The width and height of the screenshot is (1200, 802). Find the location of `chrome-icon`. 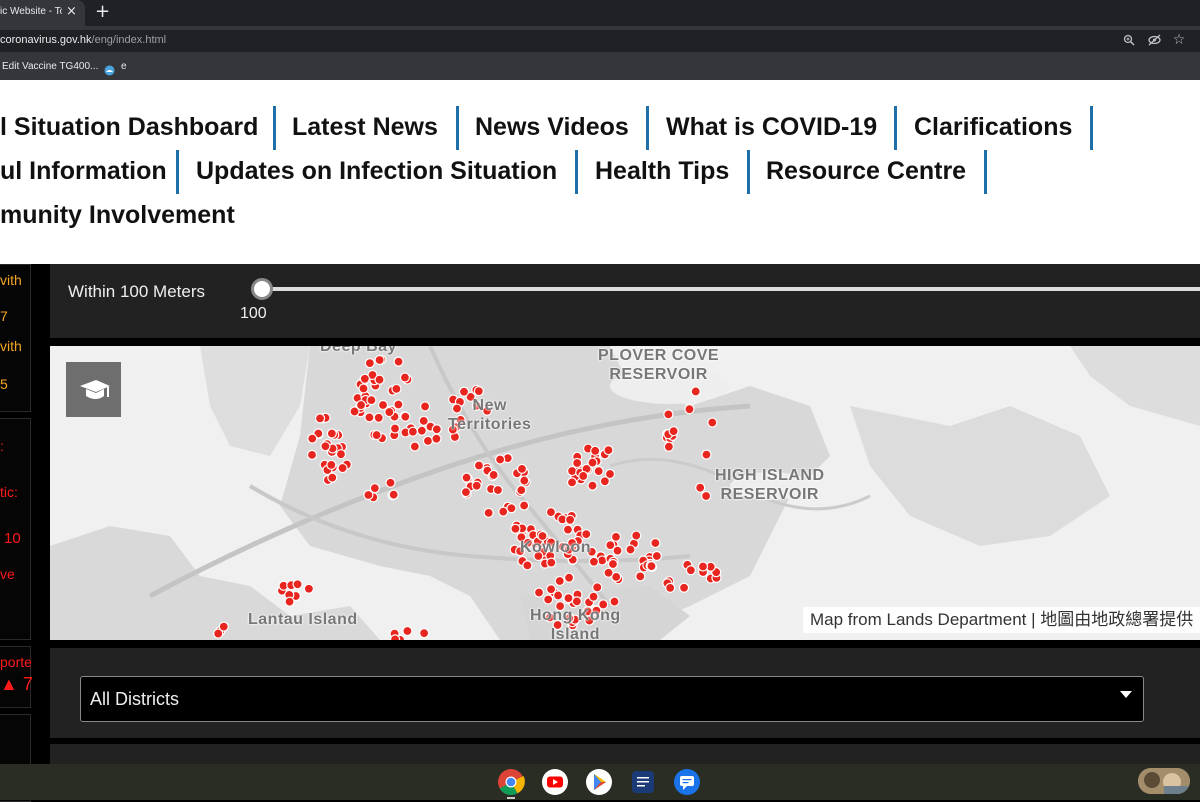

chrome-icon is located at coordinates (511, 782).